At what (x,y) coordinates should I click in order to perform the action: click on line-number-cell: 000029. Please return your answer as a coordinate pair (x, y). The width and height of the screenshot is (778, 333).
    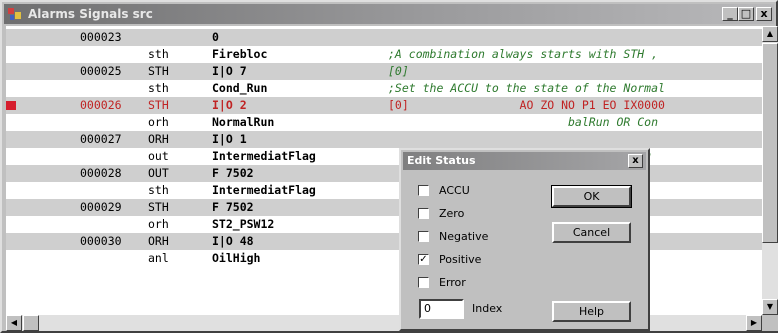
    Looking at the image, I should click on (101, 207).